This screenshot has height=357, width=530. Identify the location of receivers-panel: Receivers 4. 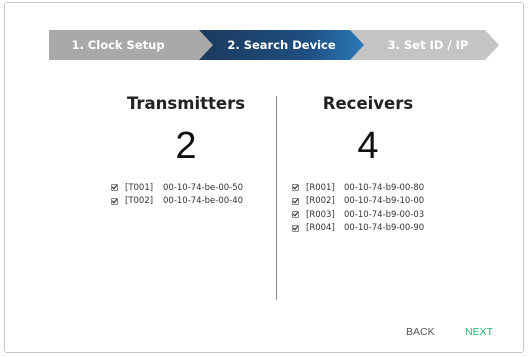
(368, 130).